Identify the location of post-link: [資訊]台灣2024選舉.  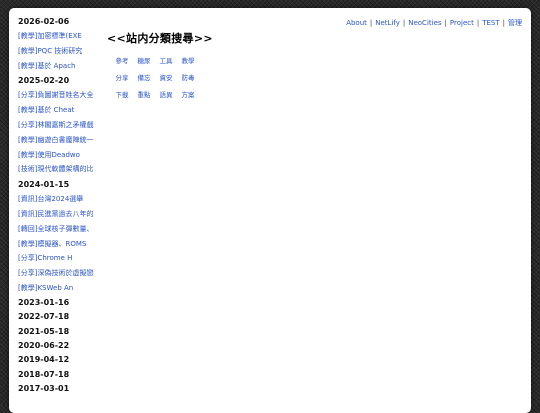
(62, 199).